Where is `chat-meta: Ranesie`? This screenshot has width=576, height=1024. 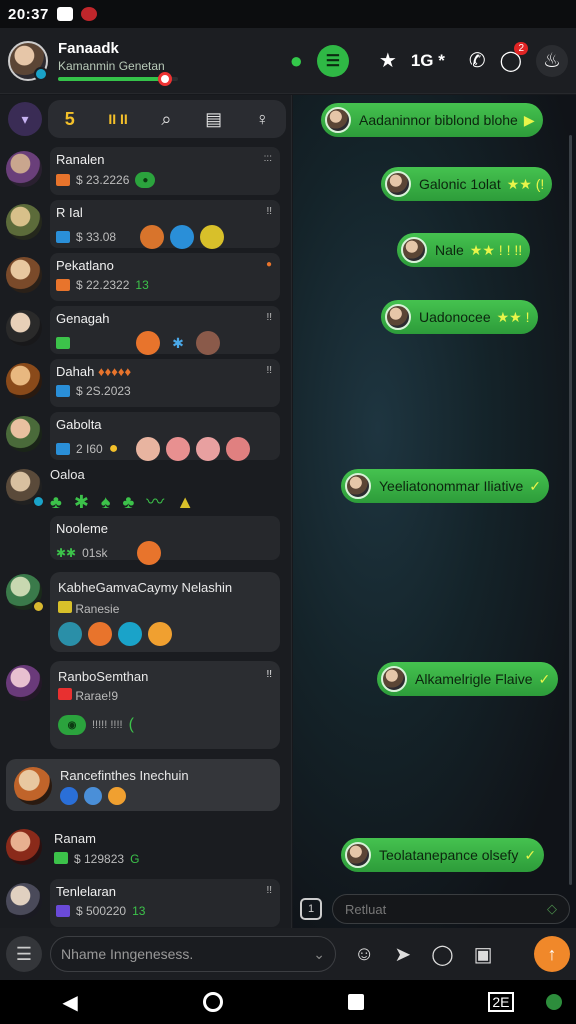 chat-meta: Ranesie is located at coordinates (97, 609).